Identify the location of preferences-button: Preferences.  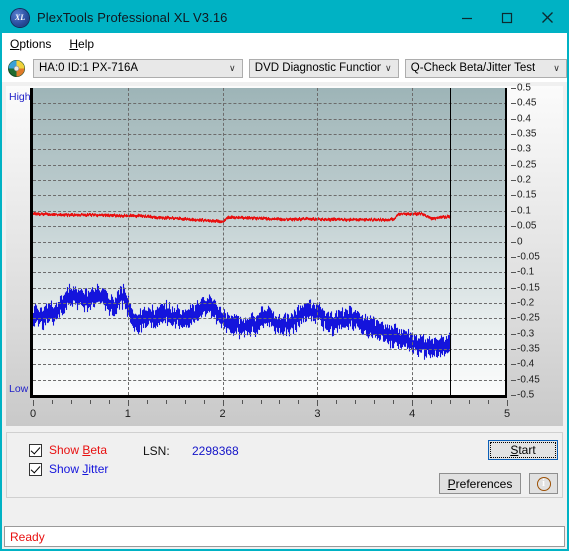
(480, 483).